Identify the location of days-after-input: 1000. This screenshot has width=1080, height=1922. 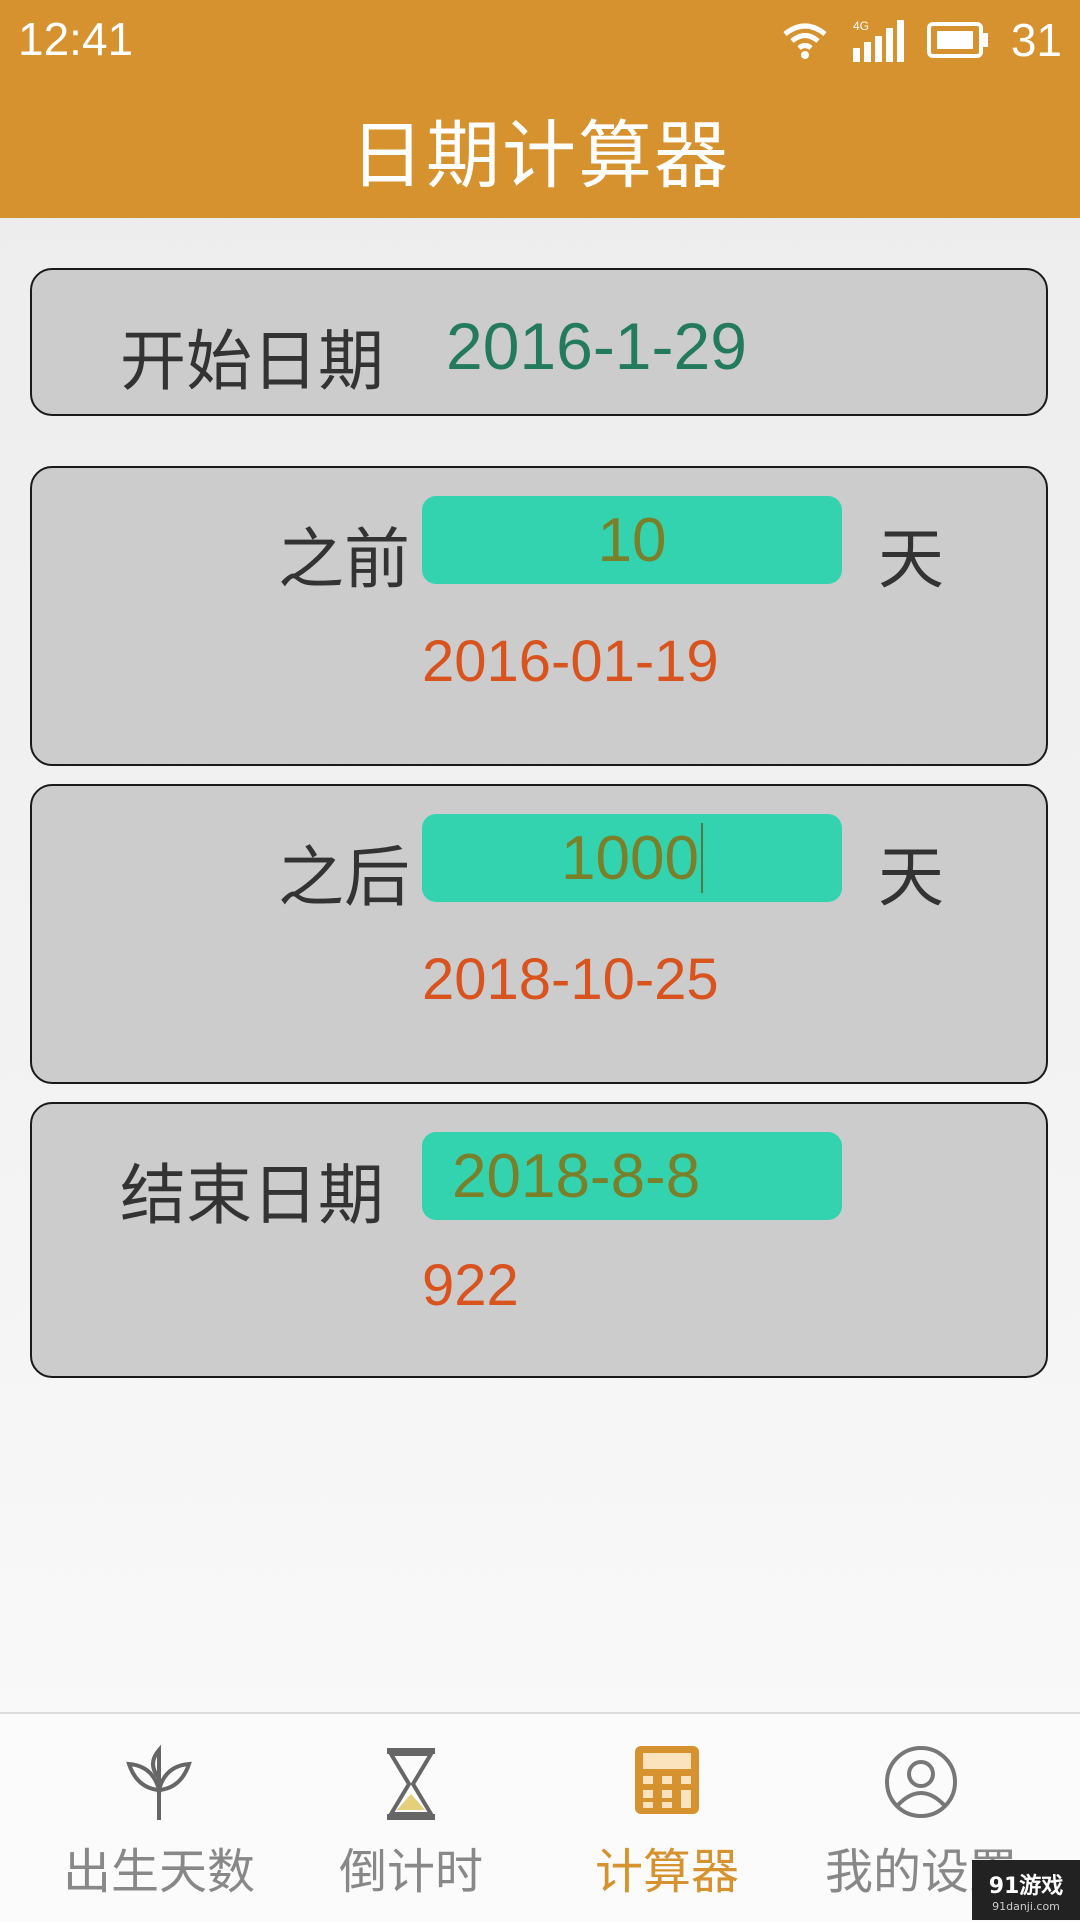
(632, 858).